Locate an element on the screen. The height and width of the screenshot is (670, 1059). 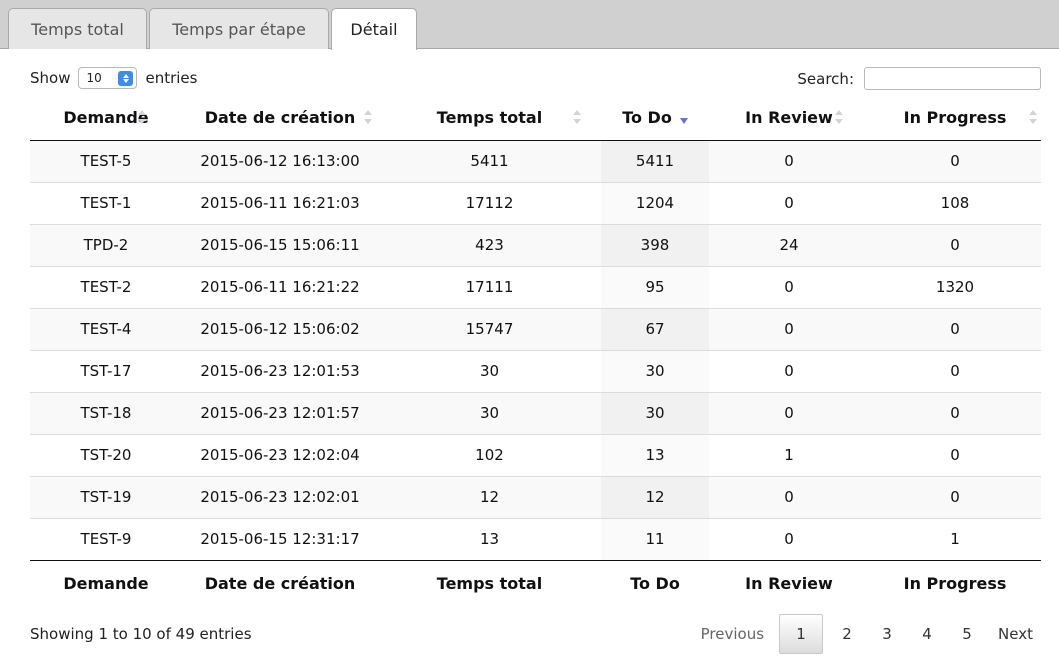
cell-date-creation: 2015-06-11 16:21:22 is located at coordinates (280, 286).